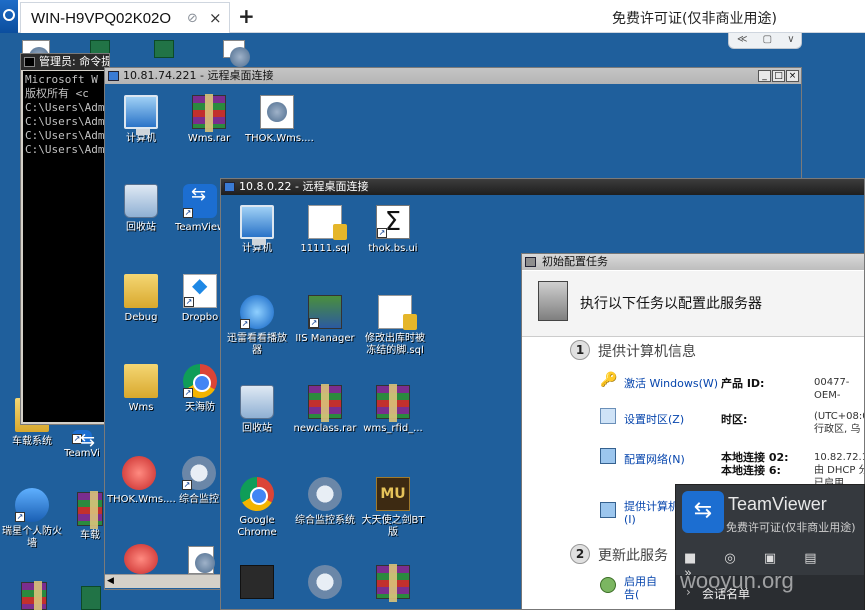  What do you see at coordinates (325, 312) in the screenshot?
I see `iis-manager-icon: ↗` at bounding box center [325, 312].